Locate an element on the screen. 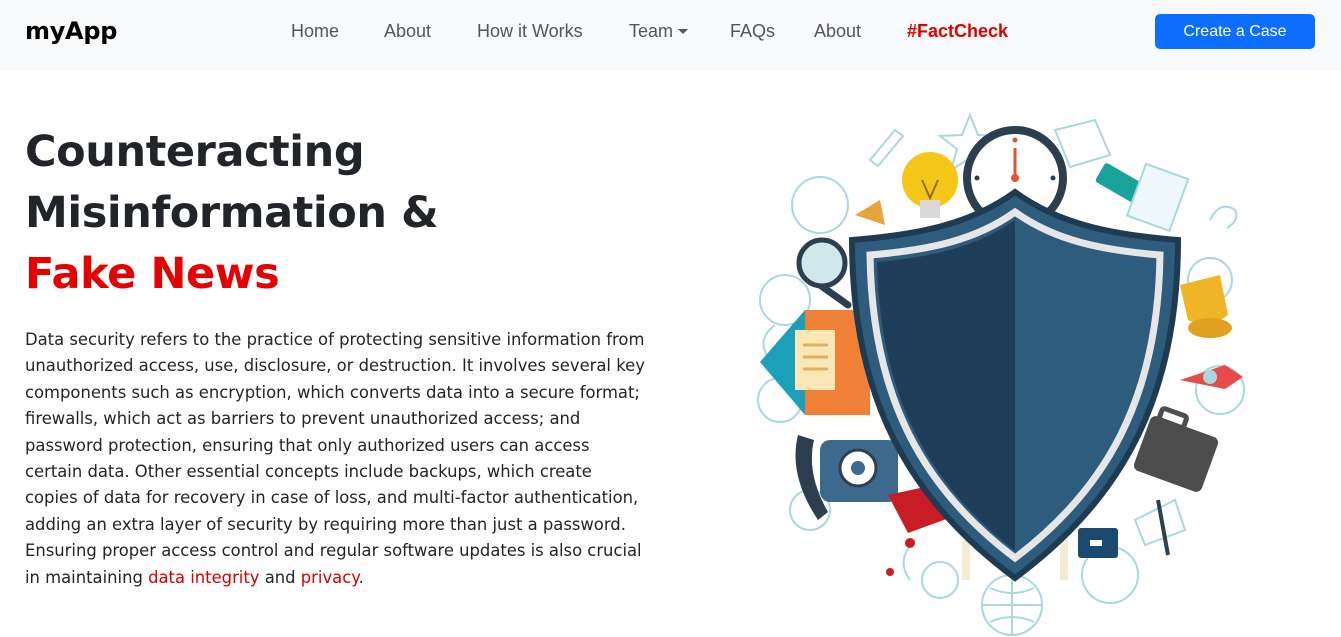  hero-title-line-2: Misinformation & is located at coordinates (232, 213).